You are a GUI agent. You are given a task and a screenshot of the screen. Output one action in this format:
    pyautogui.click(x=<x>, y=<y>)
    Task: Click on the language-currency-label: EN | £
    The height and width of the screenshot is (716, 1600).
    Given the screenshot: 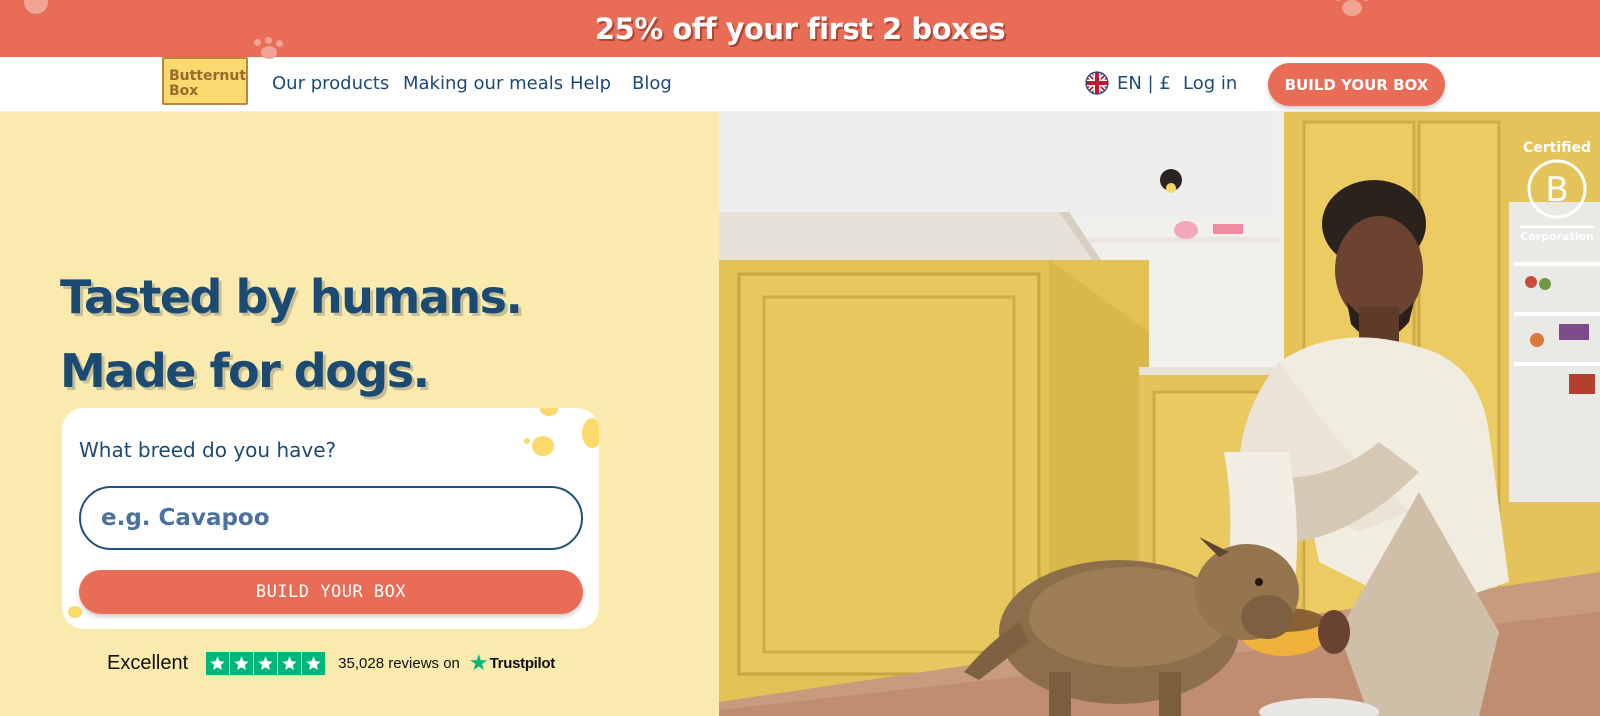 What is the action you would take?
    pyautogui.click(x=1144, y=83)
    